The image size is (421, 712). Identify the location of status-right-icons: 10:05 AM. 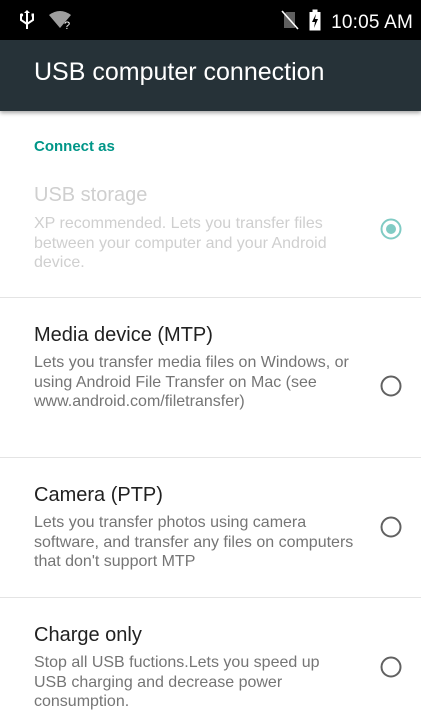
(347, 22).